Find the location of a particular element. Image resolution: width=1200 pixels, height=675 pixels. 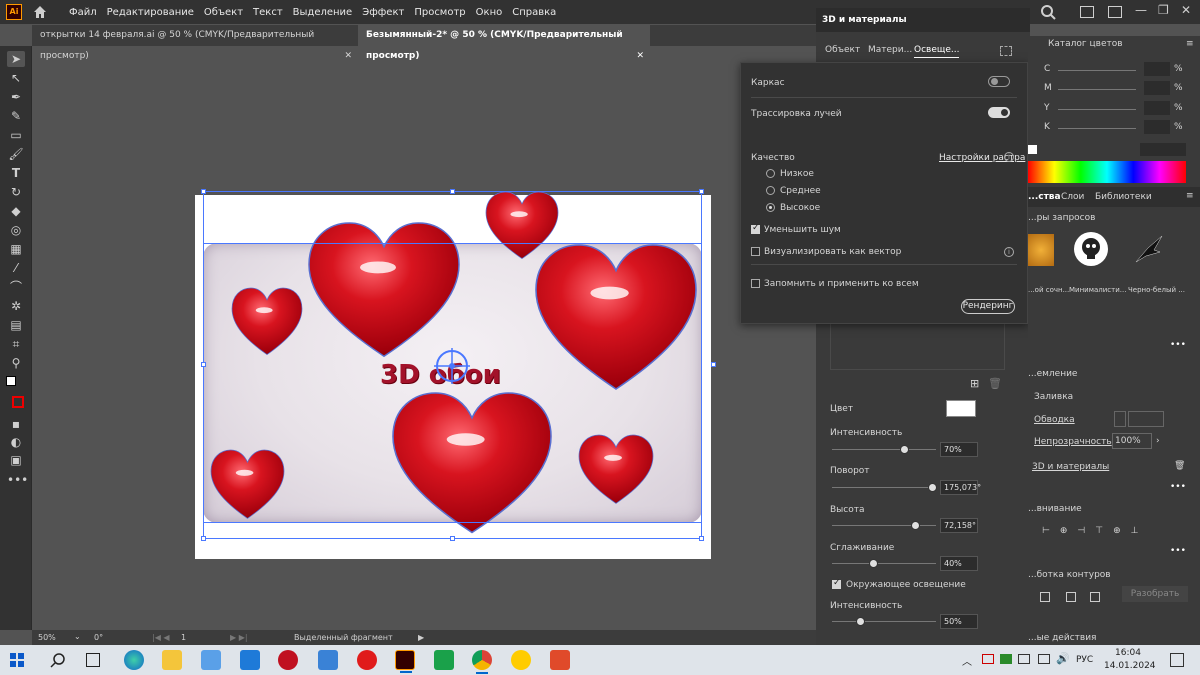

bird-thumbnail is located at coordinates (1149, 249).